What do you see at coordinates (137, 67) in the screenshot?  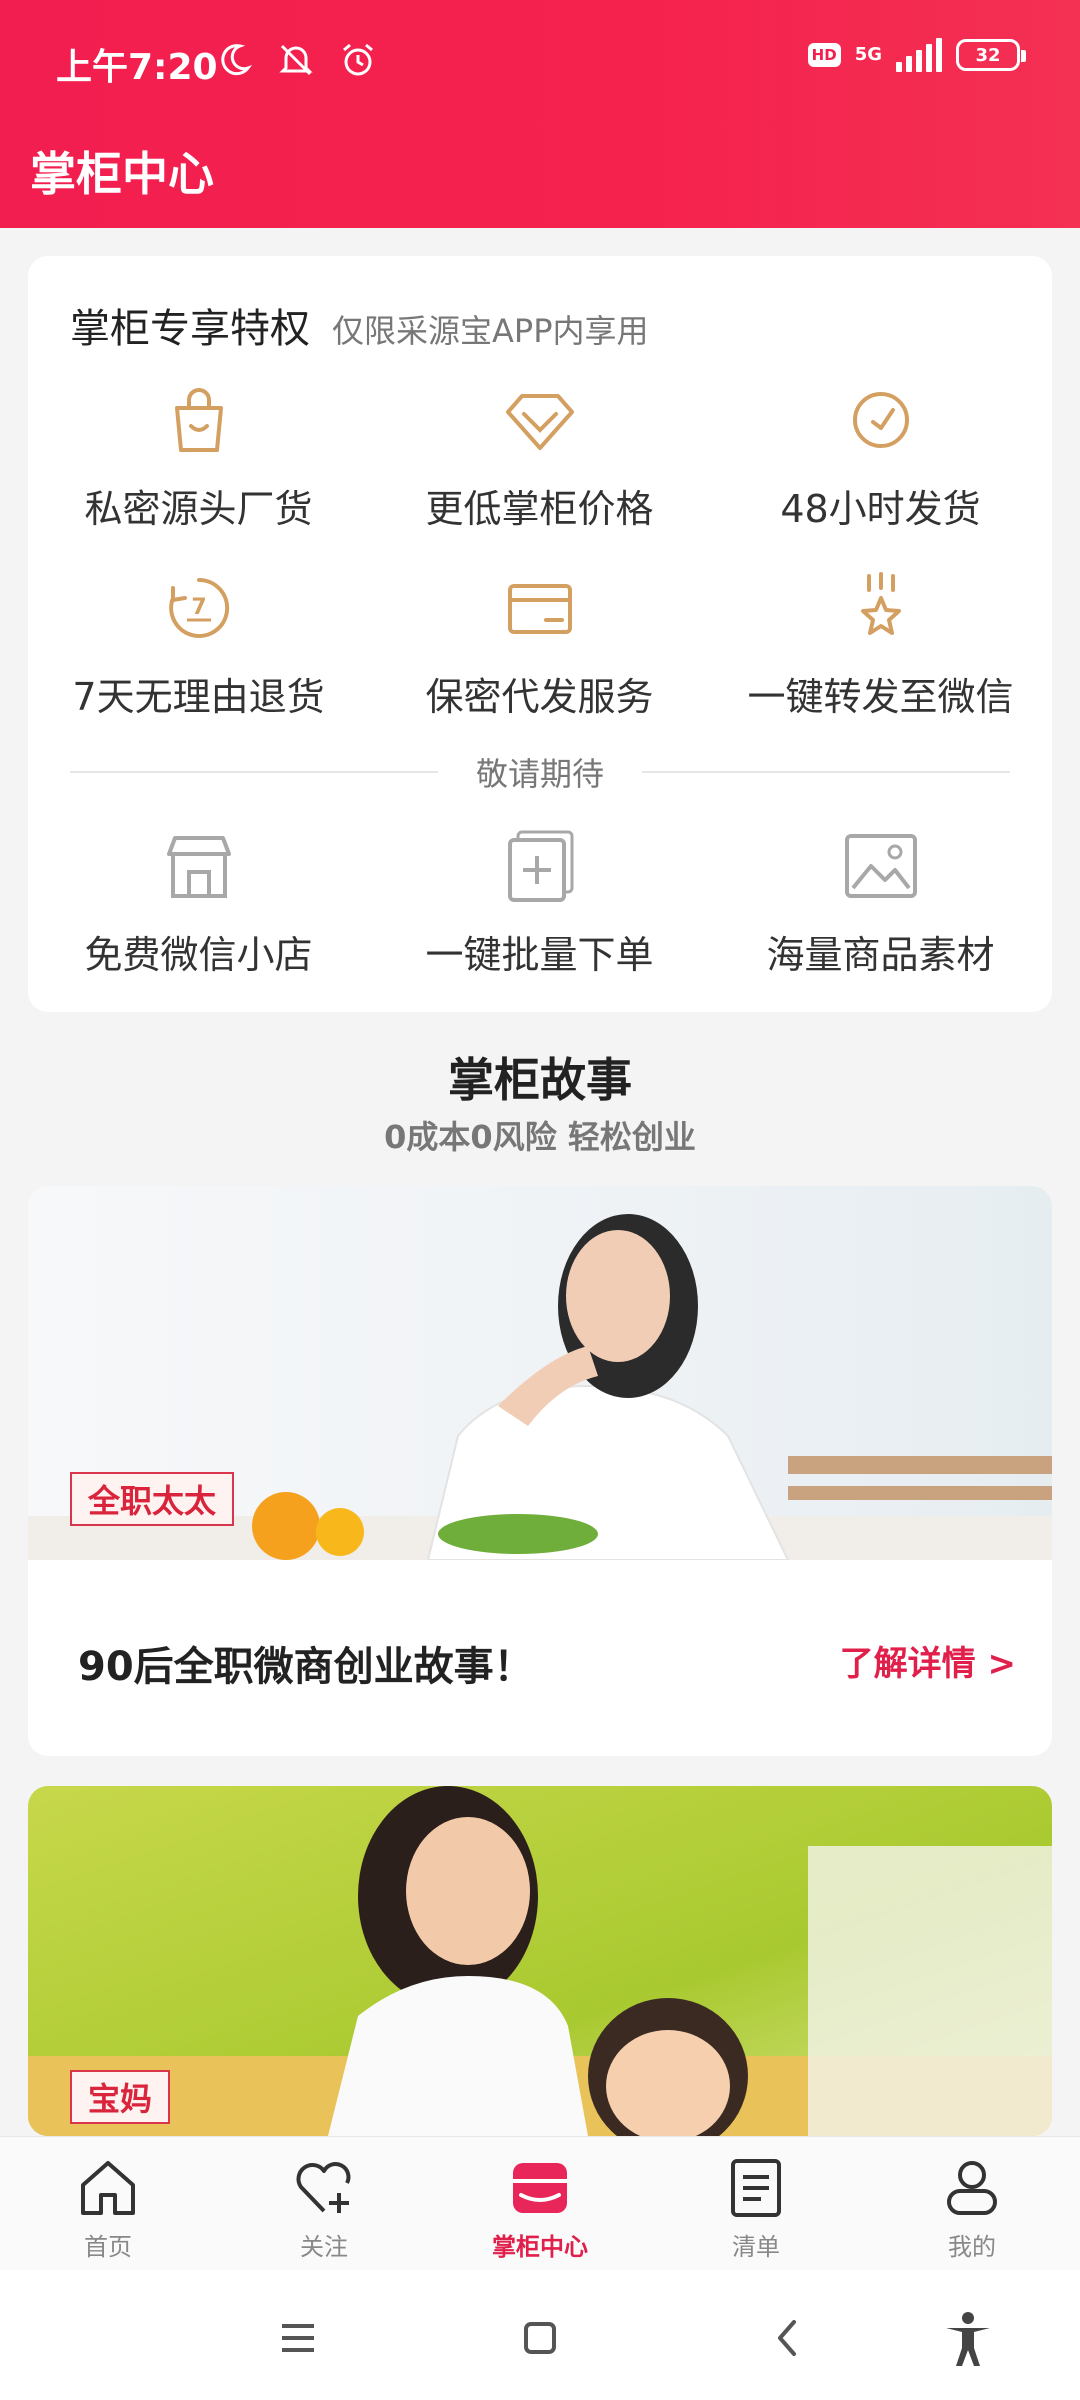 I see `status-time: 上午7:20` at bounding box center [137, 67].